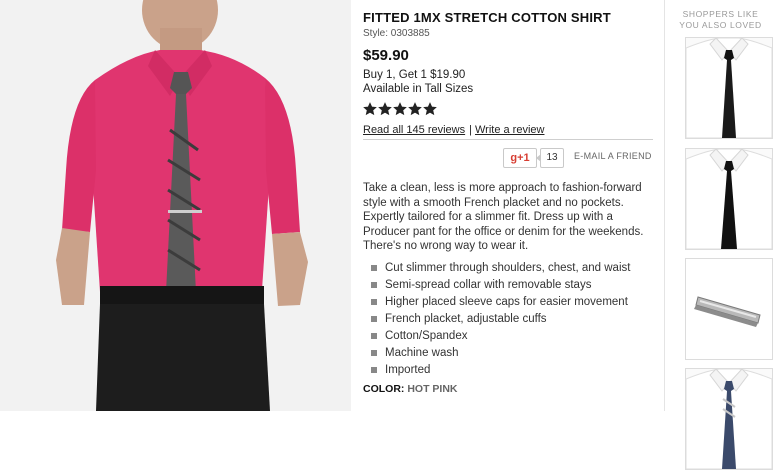 The width and height of the screenshot is (775, 470). I want to click on reviews-links: Read all 145 reviews | Write a review, so click(513, 130).